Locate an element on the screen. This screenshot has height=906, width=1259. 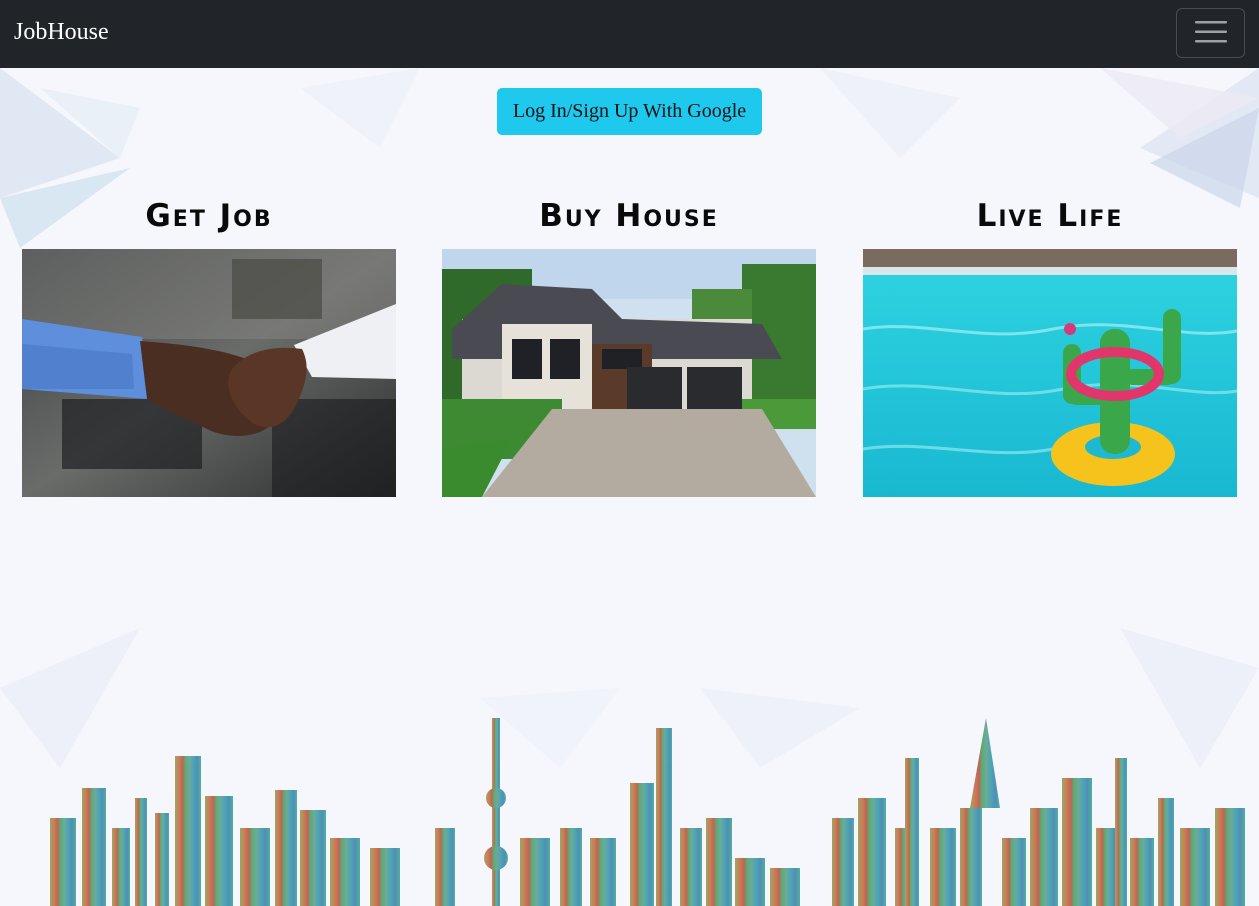
card-title-buy-house: Buy House is located at coordinates (629, 216).